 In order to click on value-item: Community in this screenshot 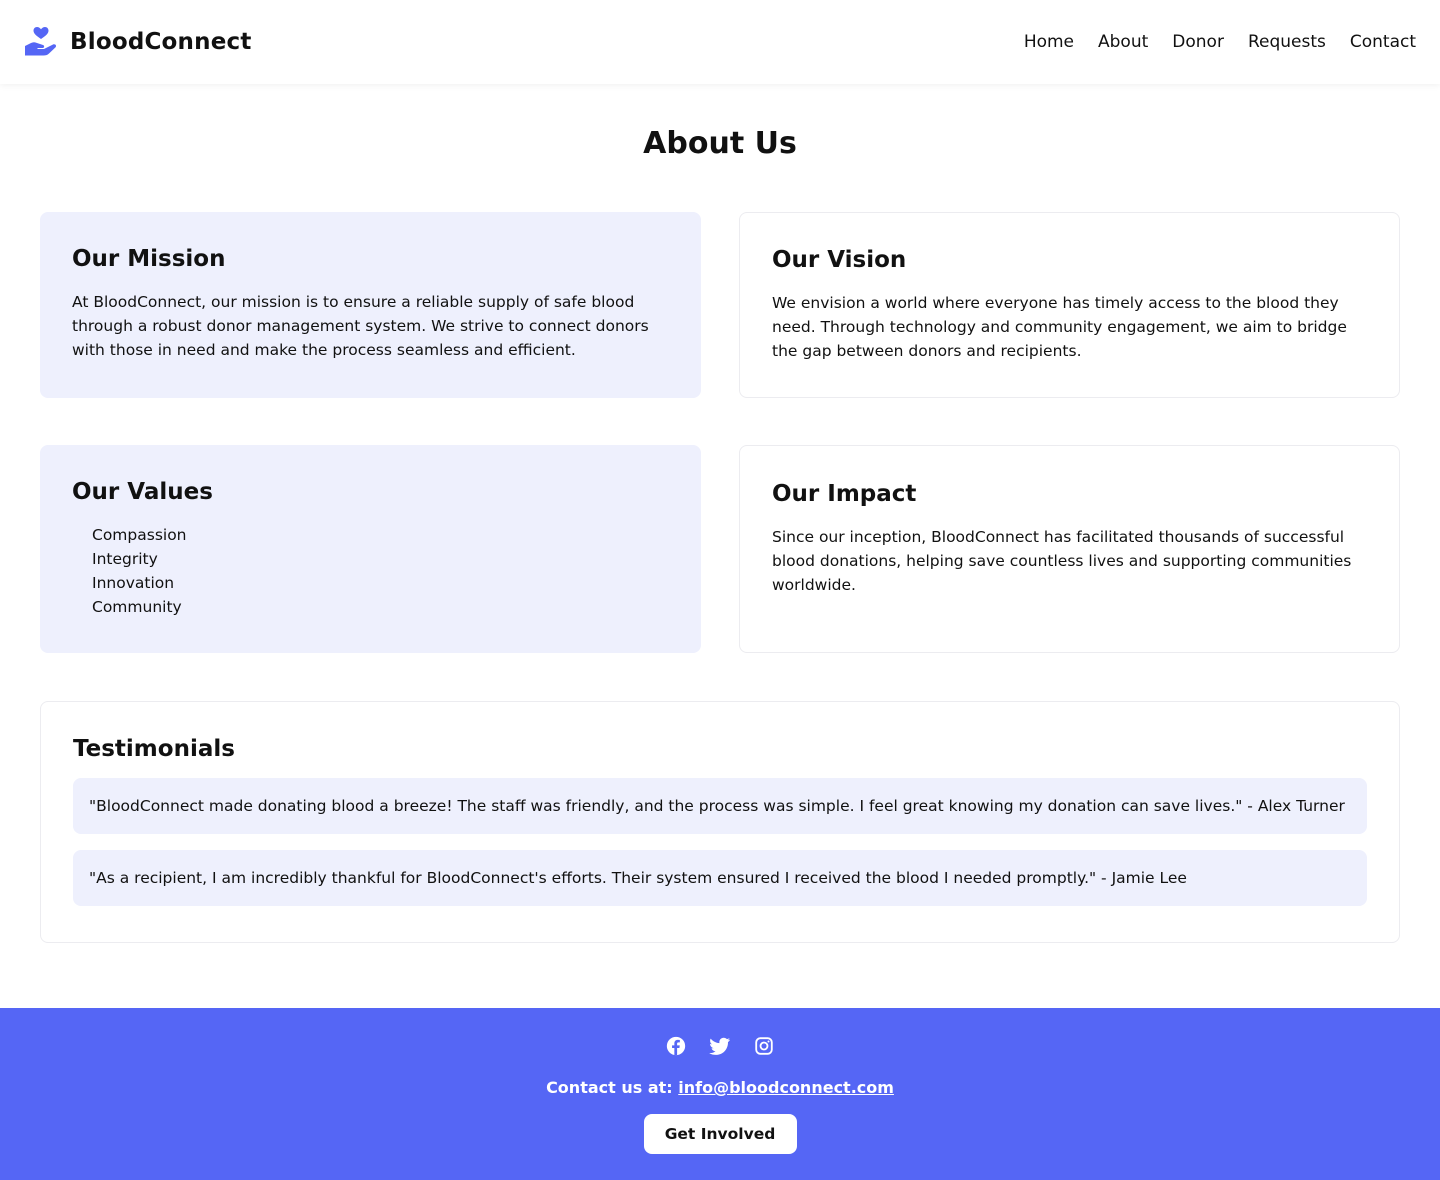, I will do `click(137, 607)`.